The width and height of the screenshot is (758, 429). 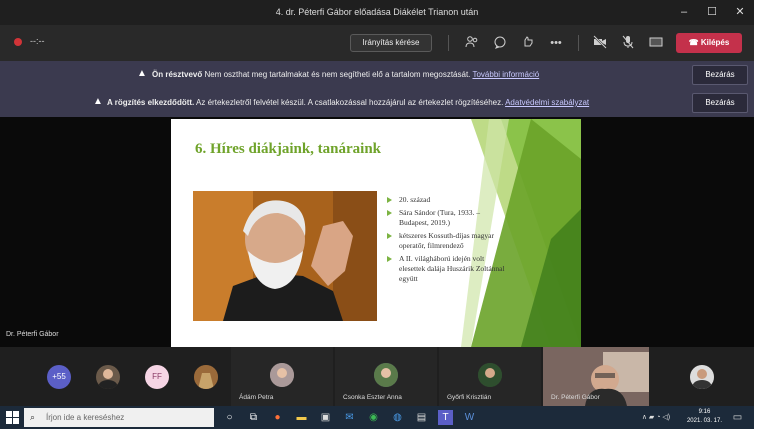 I want to click on task-view-icon: ⧉, so click(x=253, y=417).